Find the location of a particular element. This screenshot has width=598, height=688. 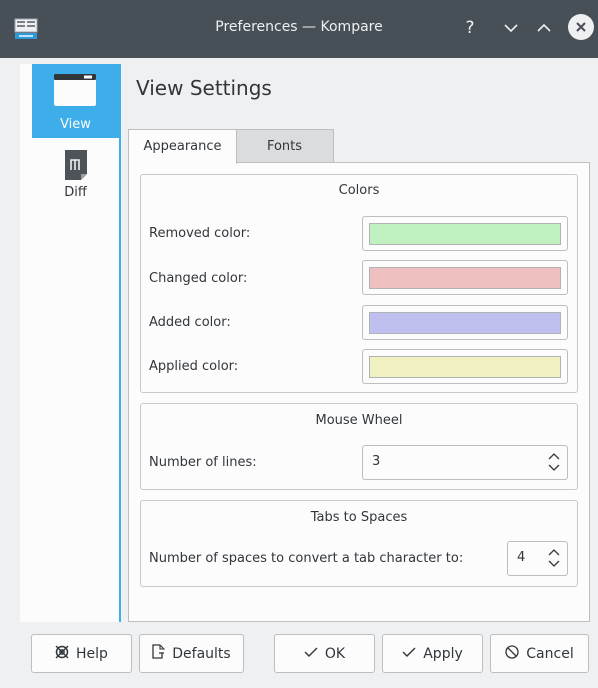

tab-fonts: Fonts is located at coordinates (284, 146).